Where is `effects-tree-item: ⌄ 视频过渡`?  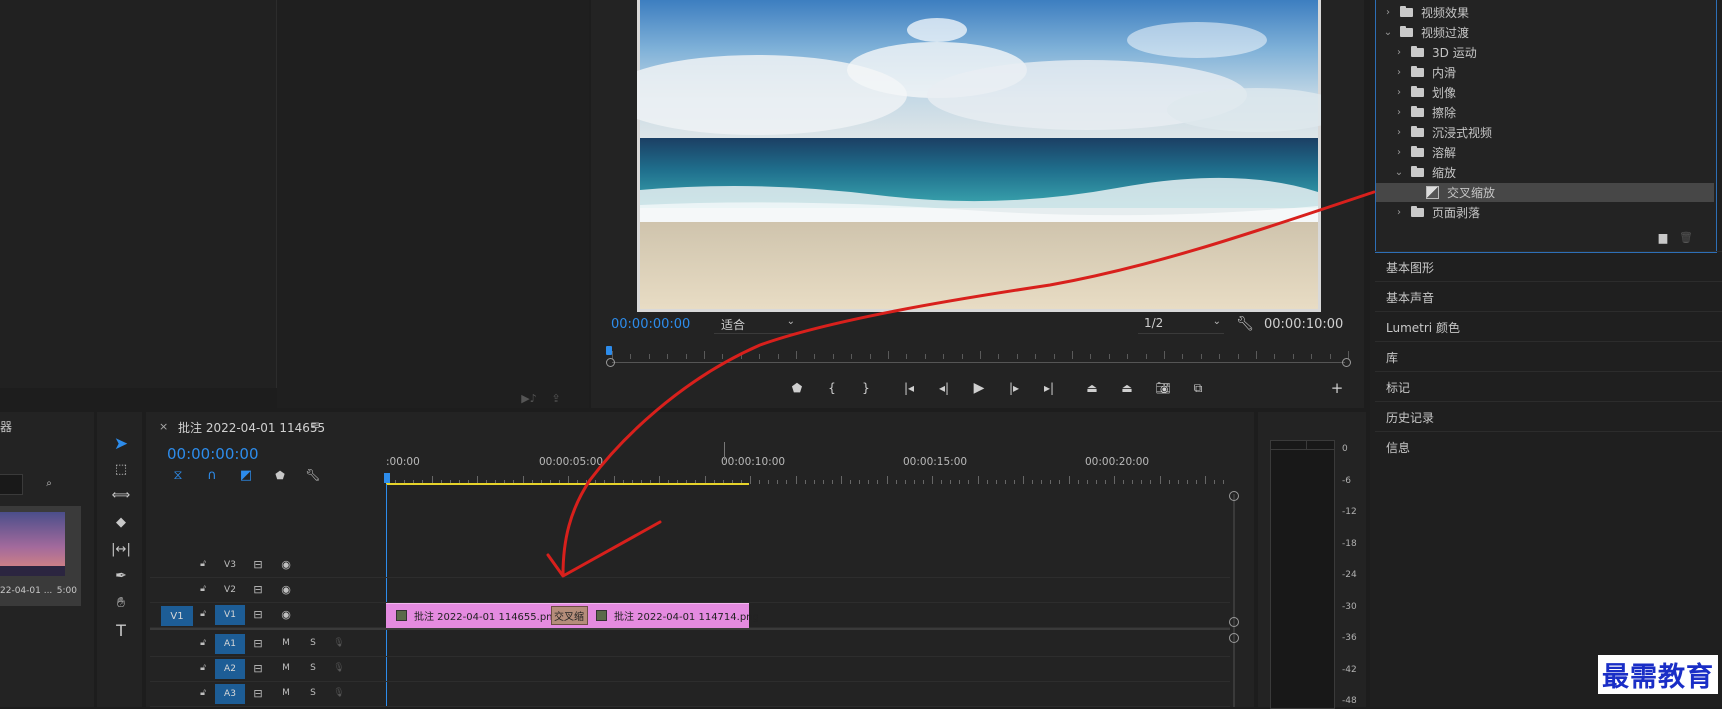 effects-tree-item: ⌄ 视频过渡 is located at coordinates (1545, 32).